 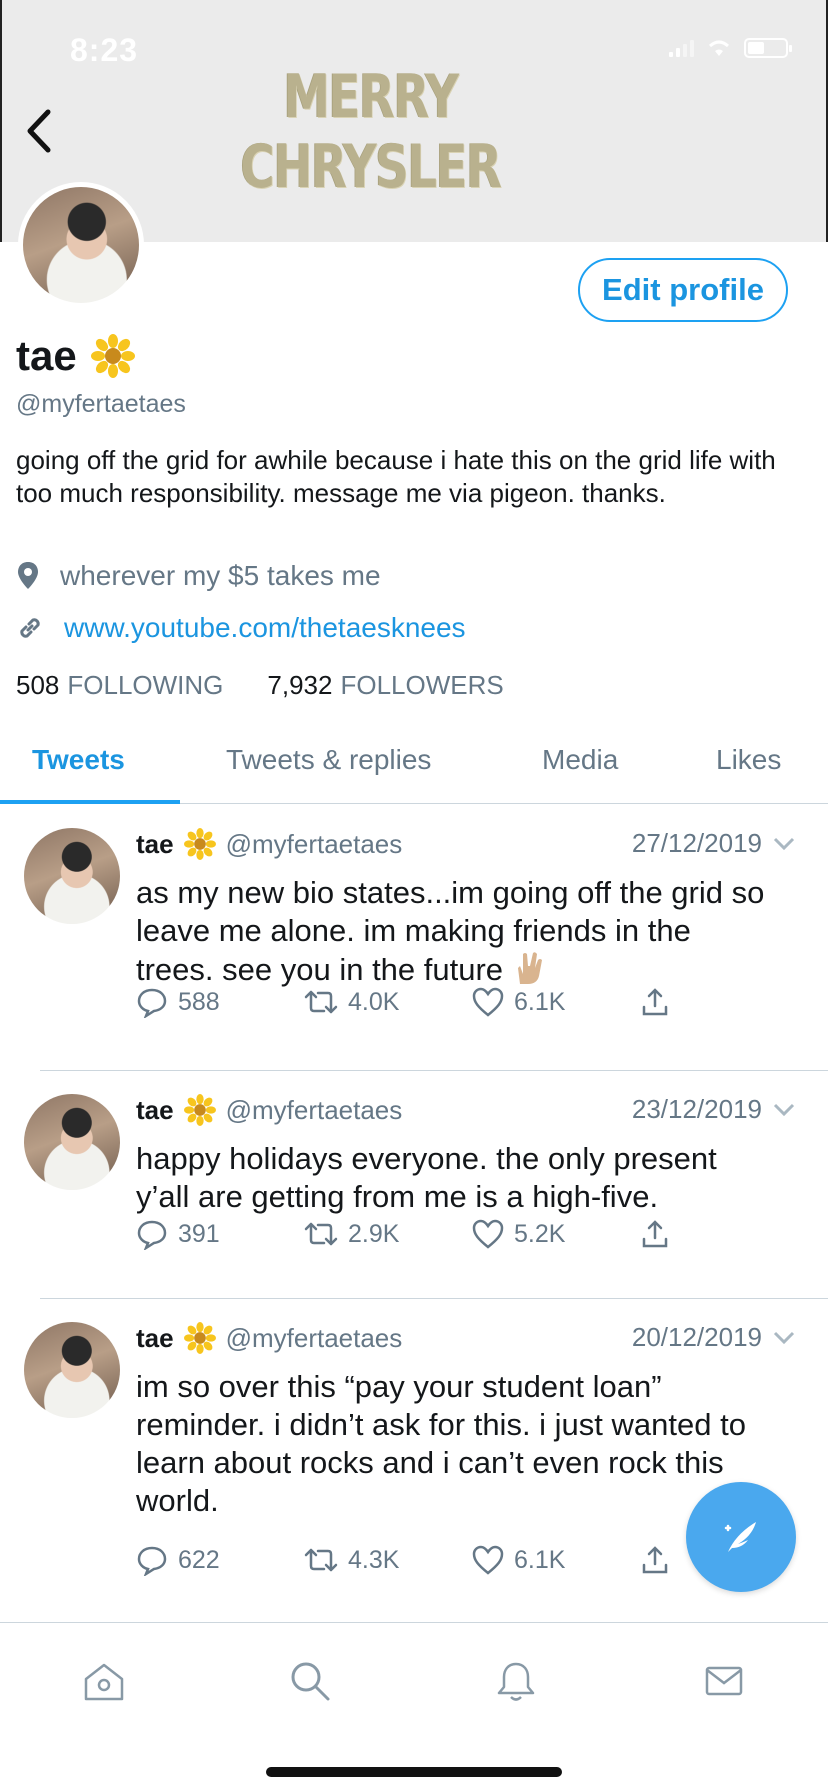 I want to click on retweet-icon, so click(x=321, y=1234).